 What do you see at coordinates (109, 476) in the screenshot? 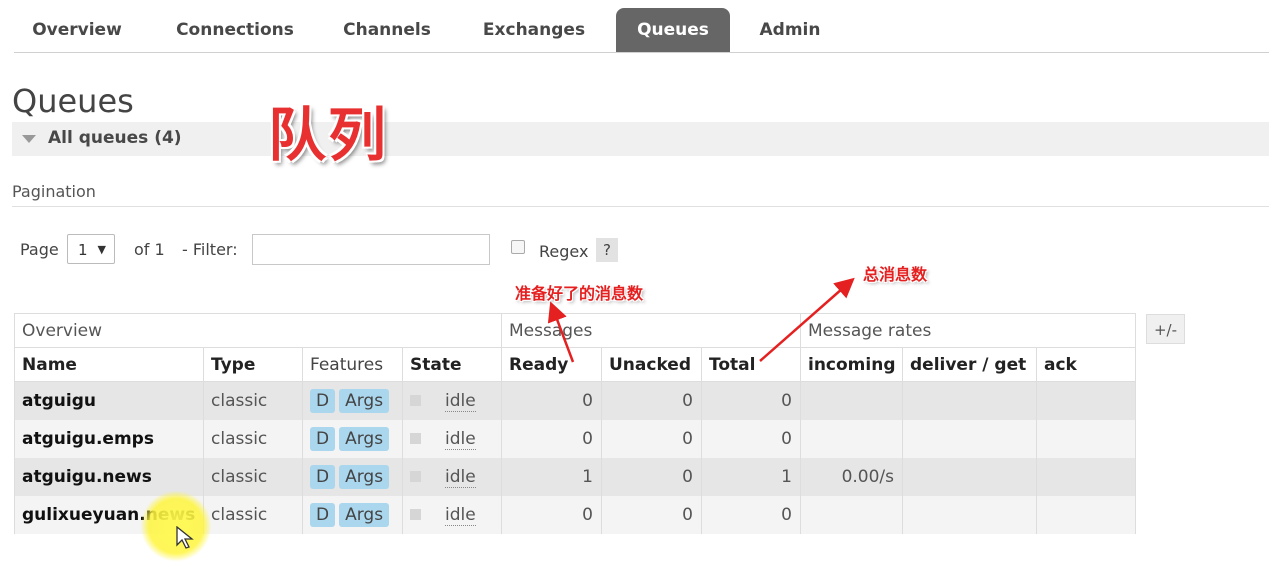
I see `queue-name-link: atguigu.news` at bounding box center [109, 476].